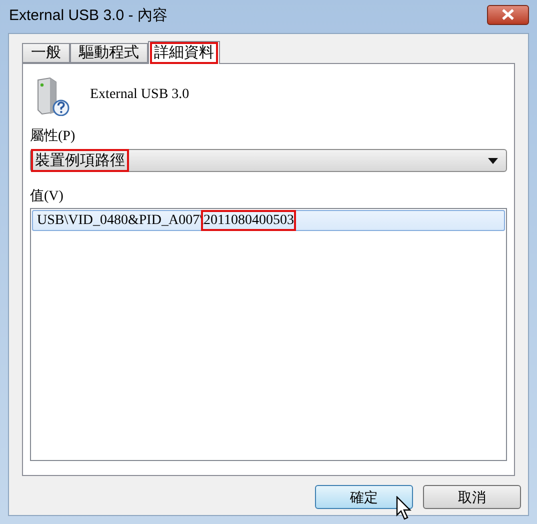  What do you see at coordinates (47, 197) in the screenshot?
I see `value-label: 值(V)` at bounding box center [47, 197].